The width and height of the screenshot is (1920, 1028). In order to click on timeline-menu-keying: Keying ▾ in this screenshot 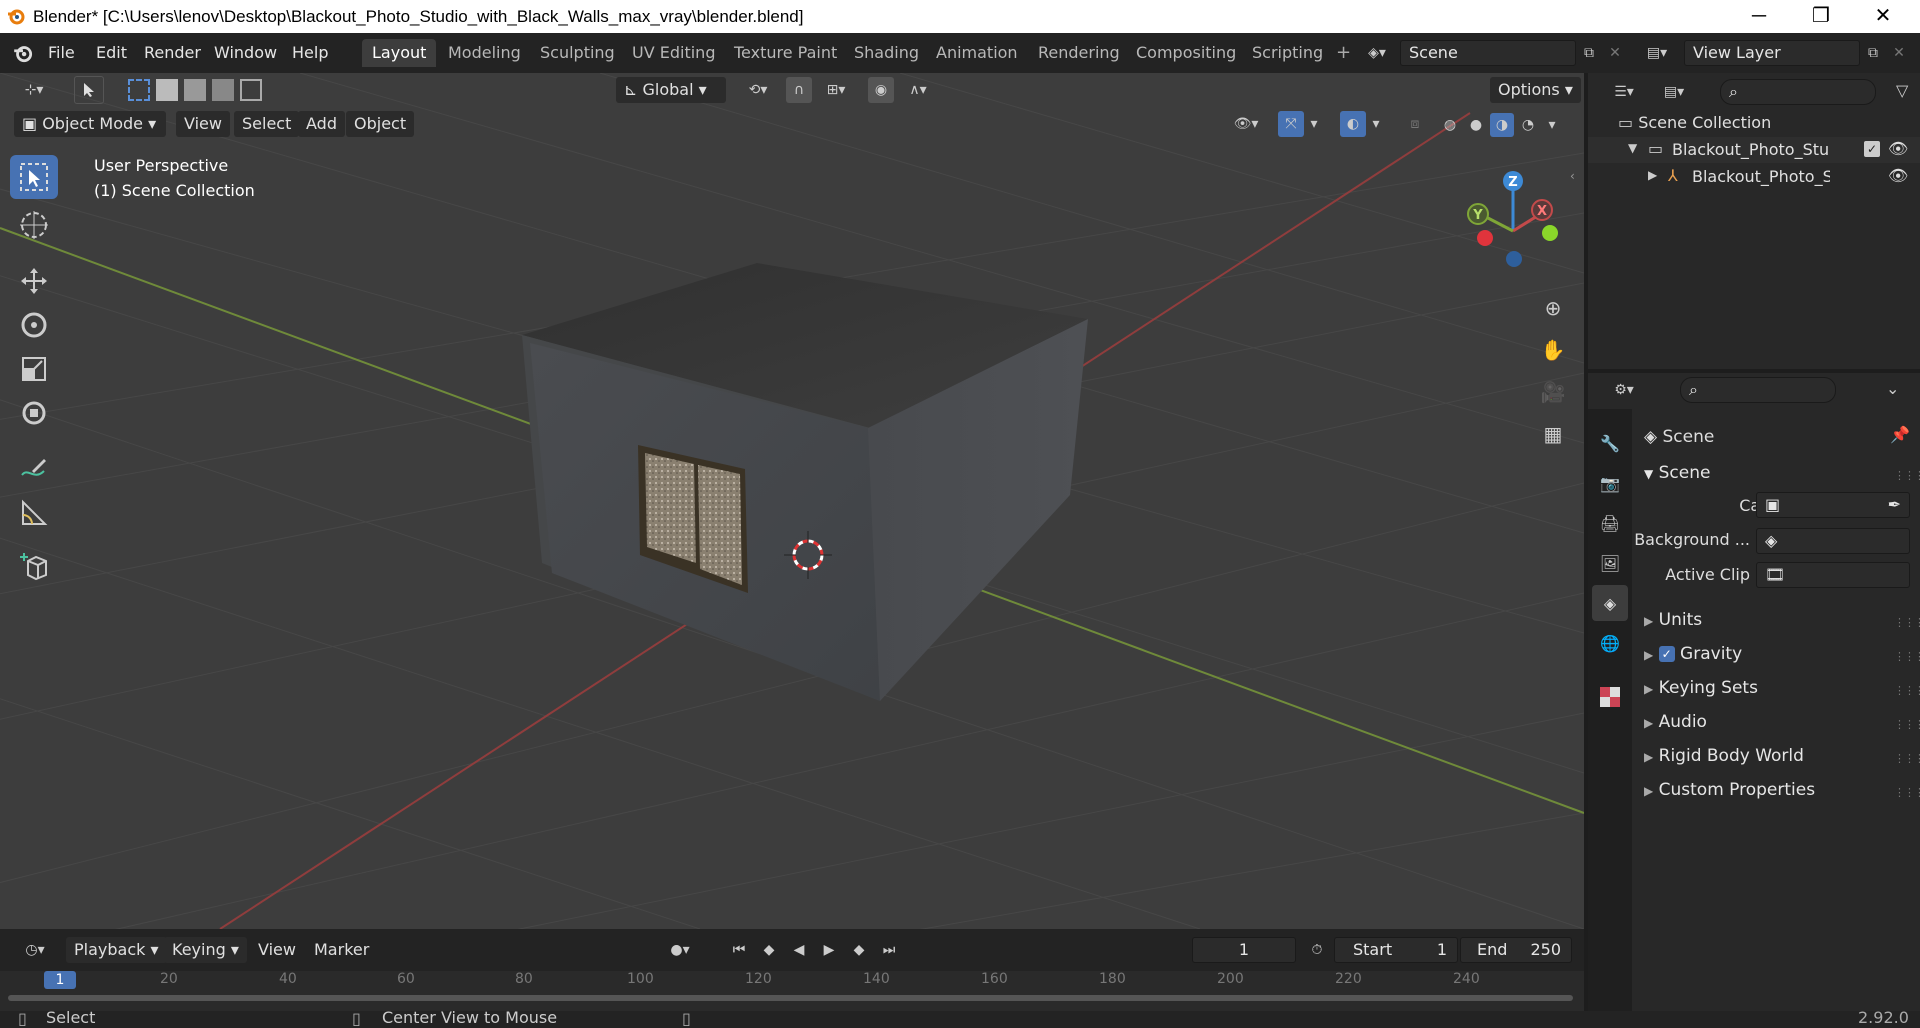, I will do `click(205, 950)`.